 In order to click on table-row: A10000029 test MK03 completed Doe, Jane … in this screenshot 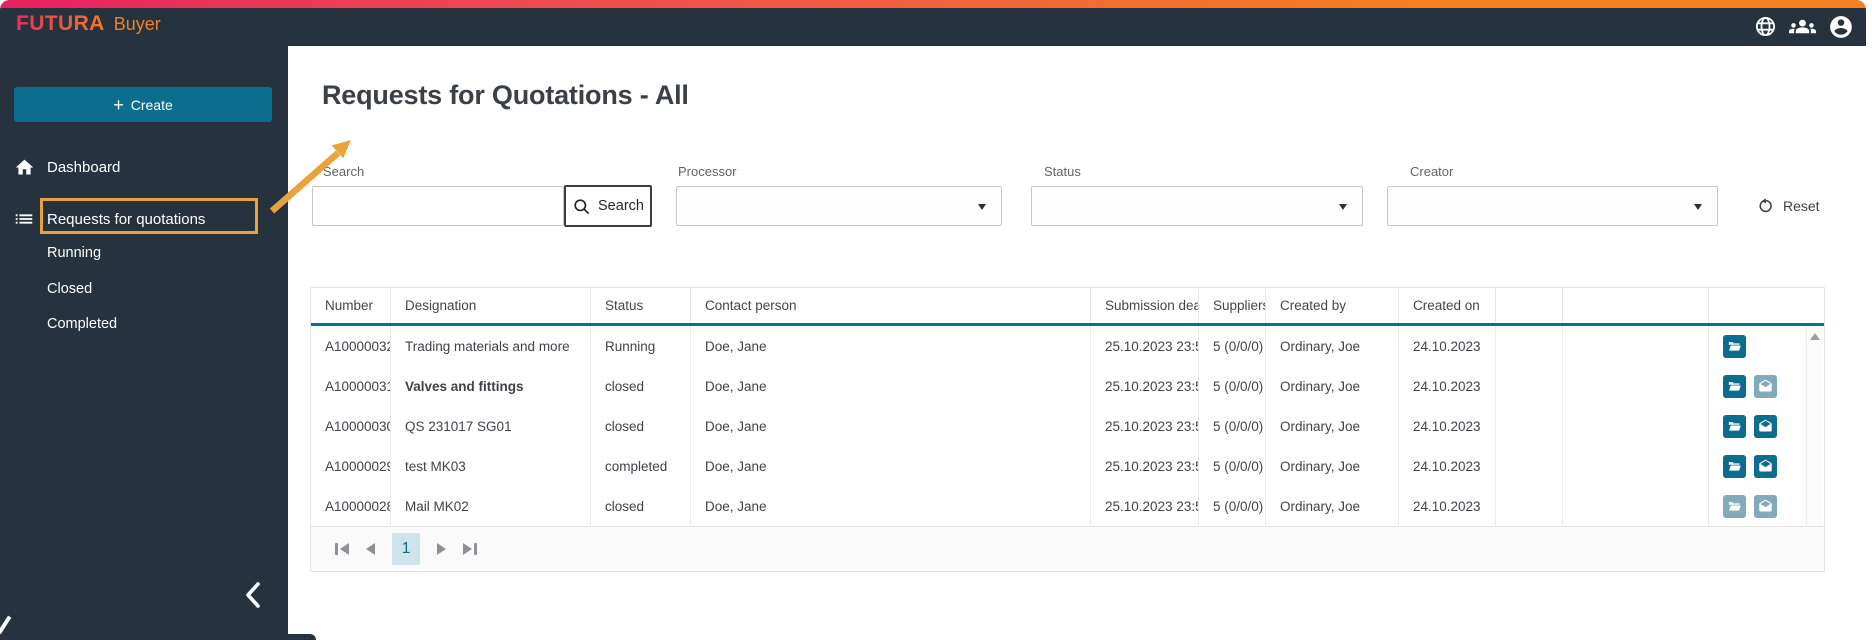, I will do `click(1067, 466)`.